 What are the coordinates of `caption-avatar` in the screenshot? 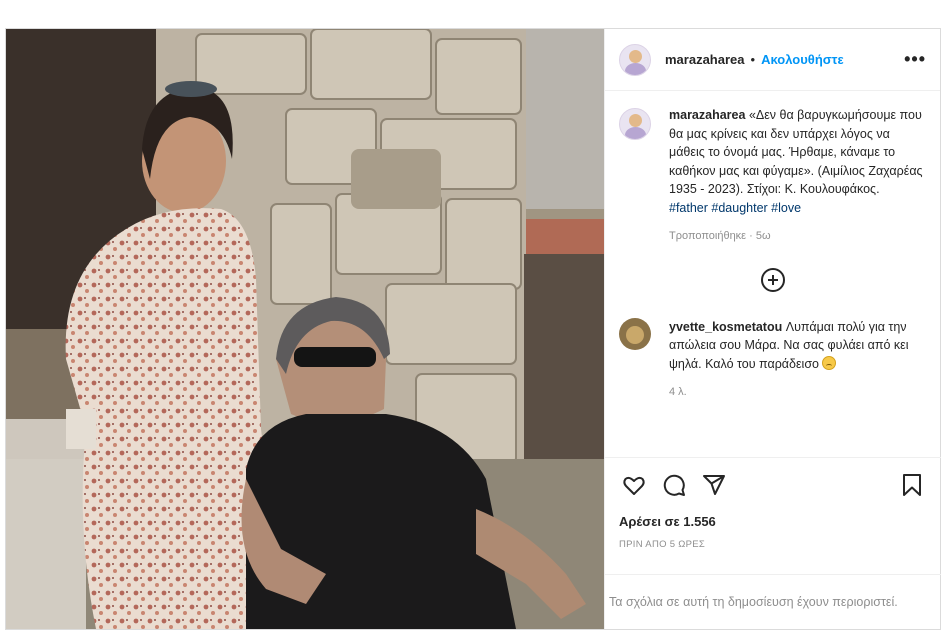 It's located at (635, 124).